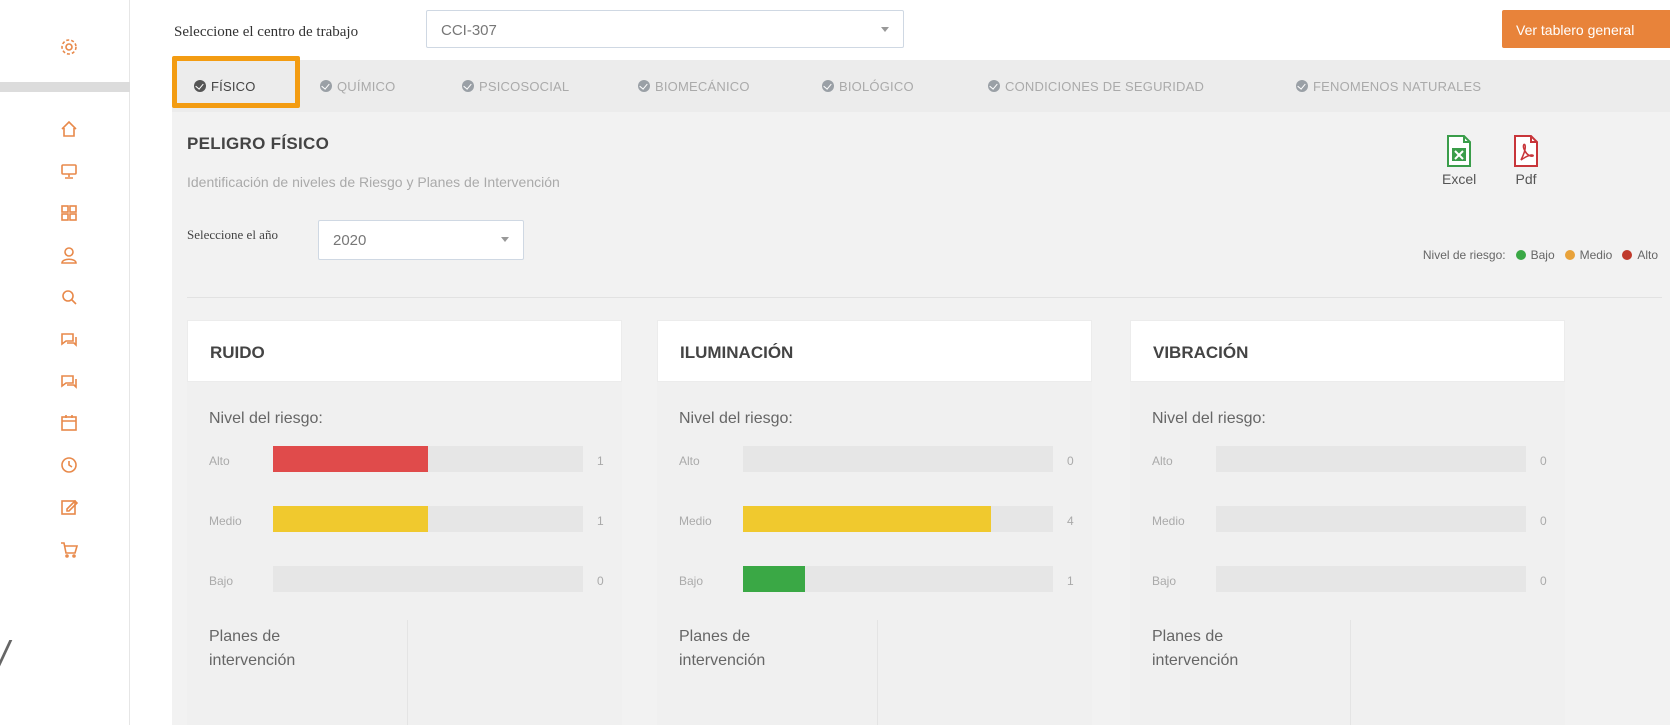  I want to click on bar-row-medio: Medio 1, so click(409, 521).